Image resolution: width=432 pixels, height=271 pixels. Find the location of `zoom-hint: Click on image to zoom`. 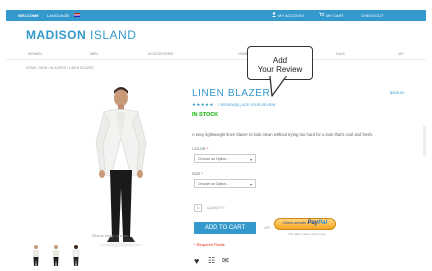

zoom-hint: Click on image to zoom is located at coordinates (110, 236).